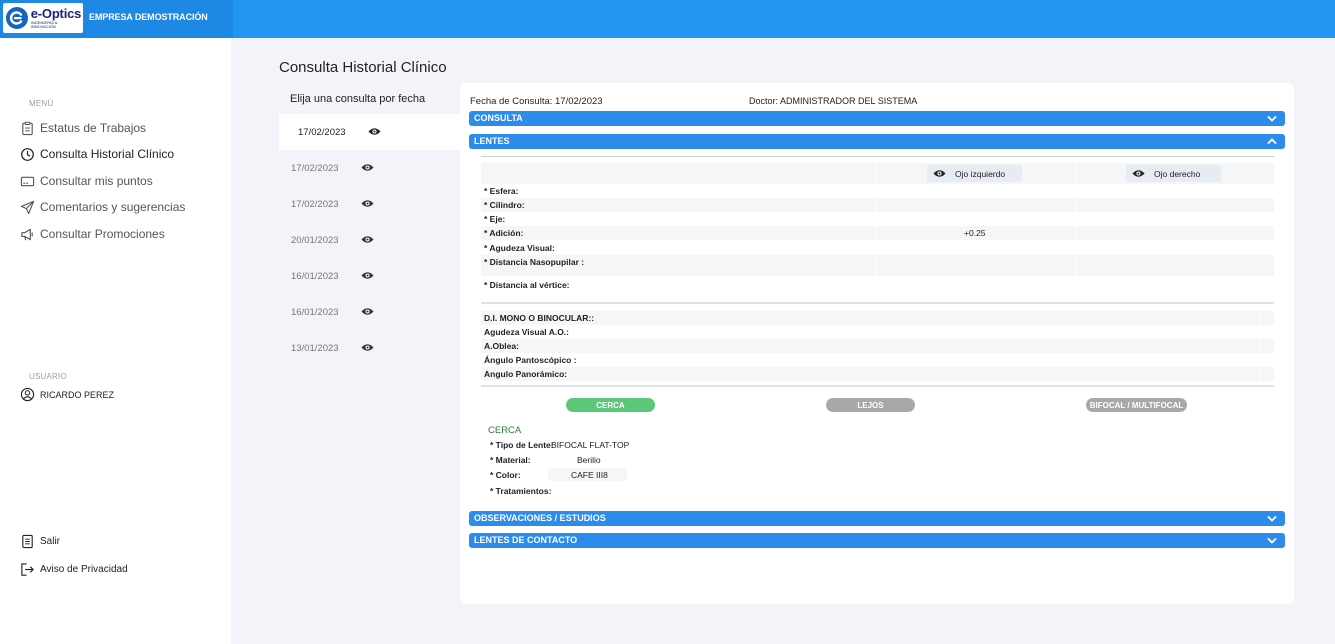 The width and height of the screenshot is (1335, 644). What do you see at coordinates (980, 173) in the screenshot?
I see `eye-label: Ojo izquierdo` at bounding box center [980, 173].